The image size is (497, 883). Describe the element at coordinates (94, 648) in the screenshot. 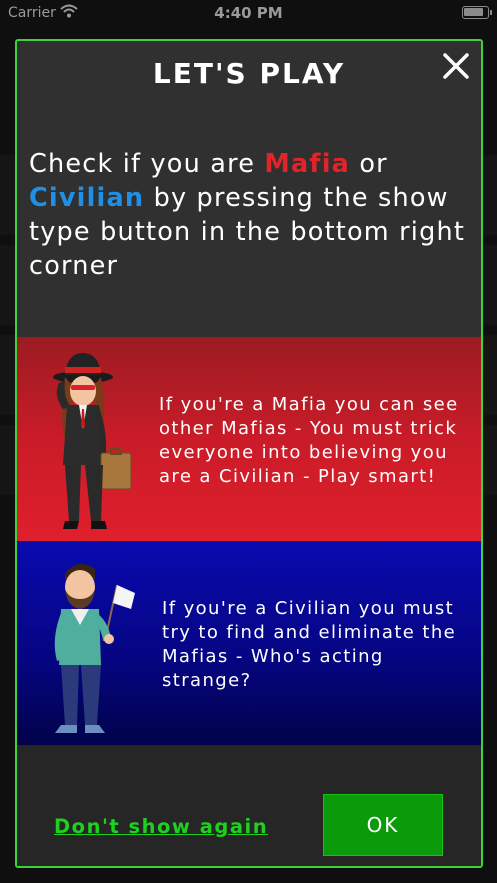

I see `civilian-character-illustration` at that location.